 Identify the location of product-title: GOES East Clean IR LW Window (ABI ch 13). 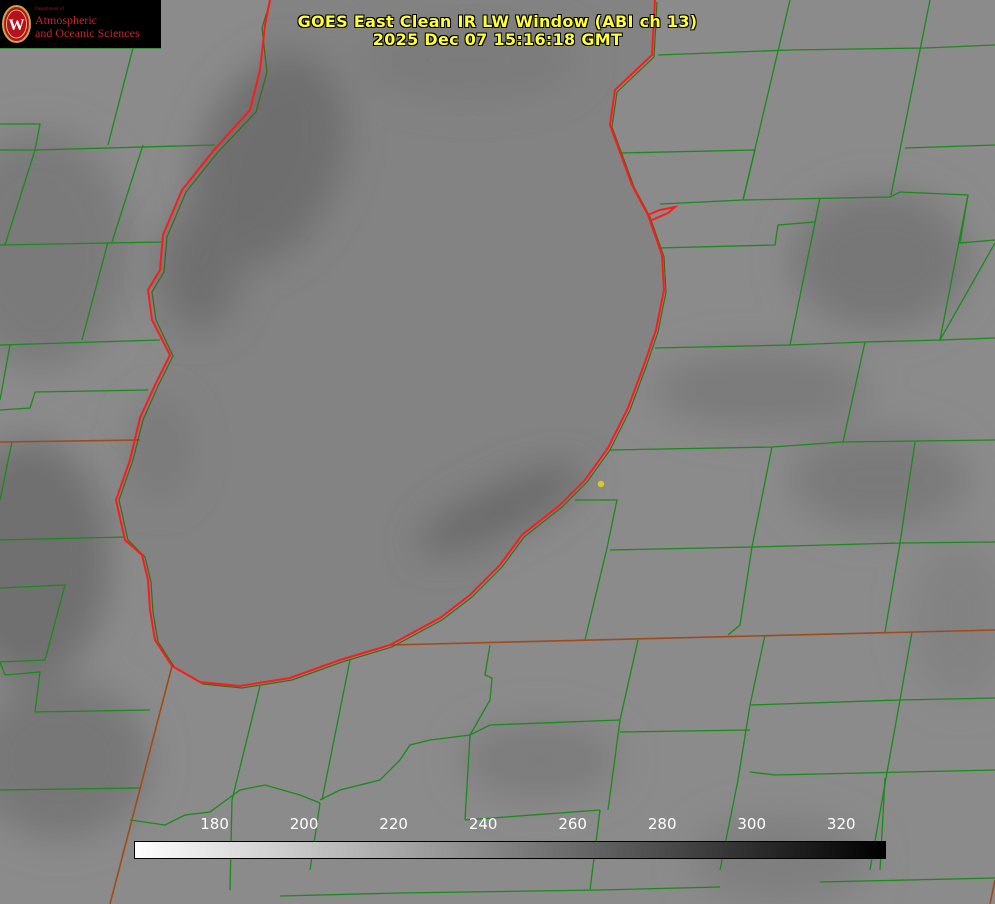
(497, 21).